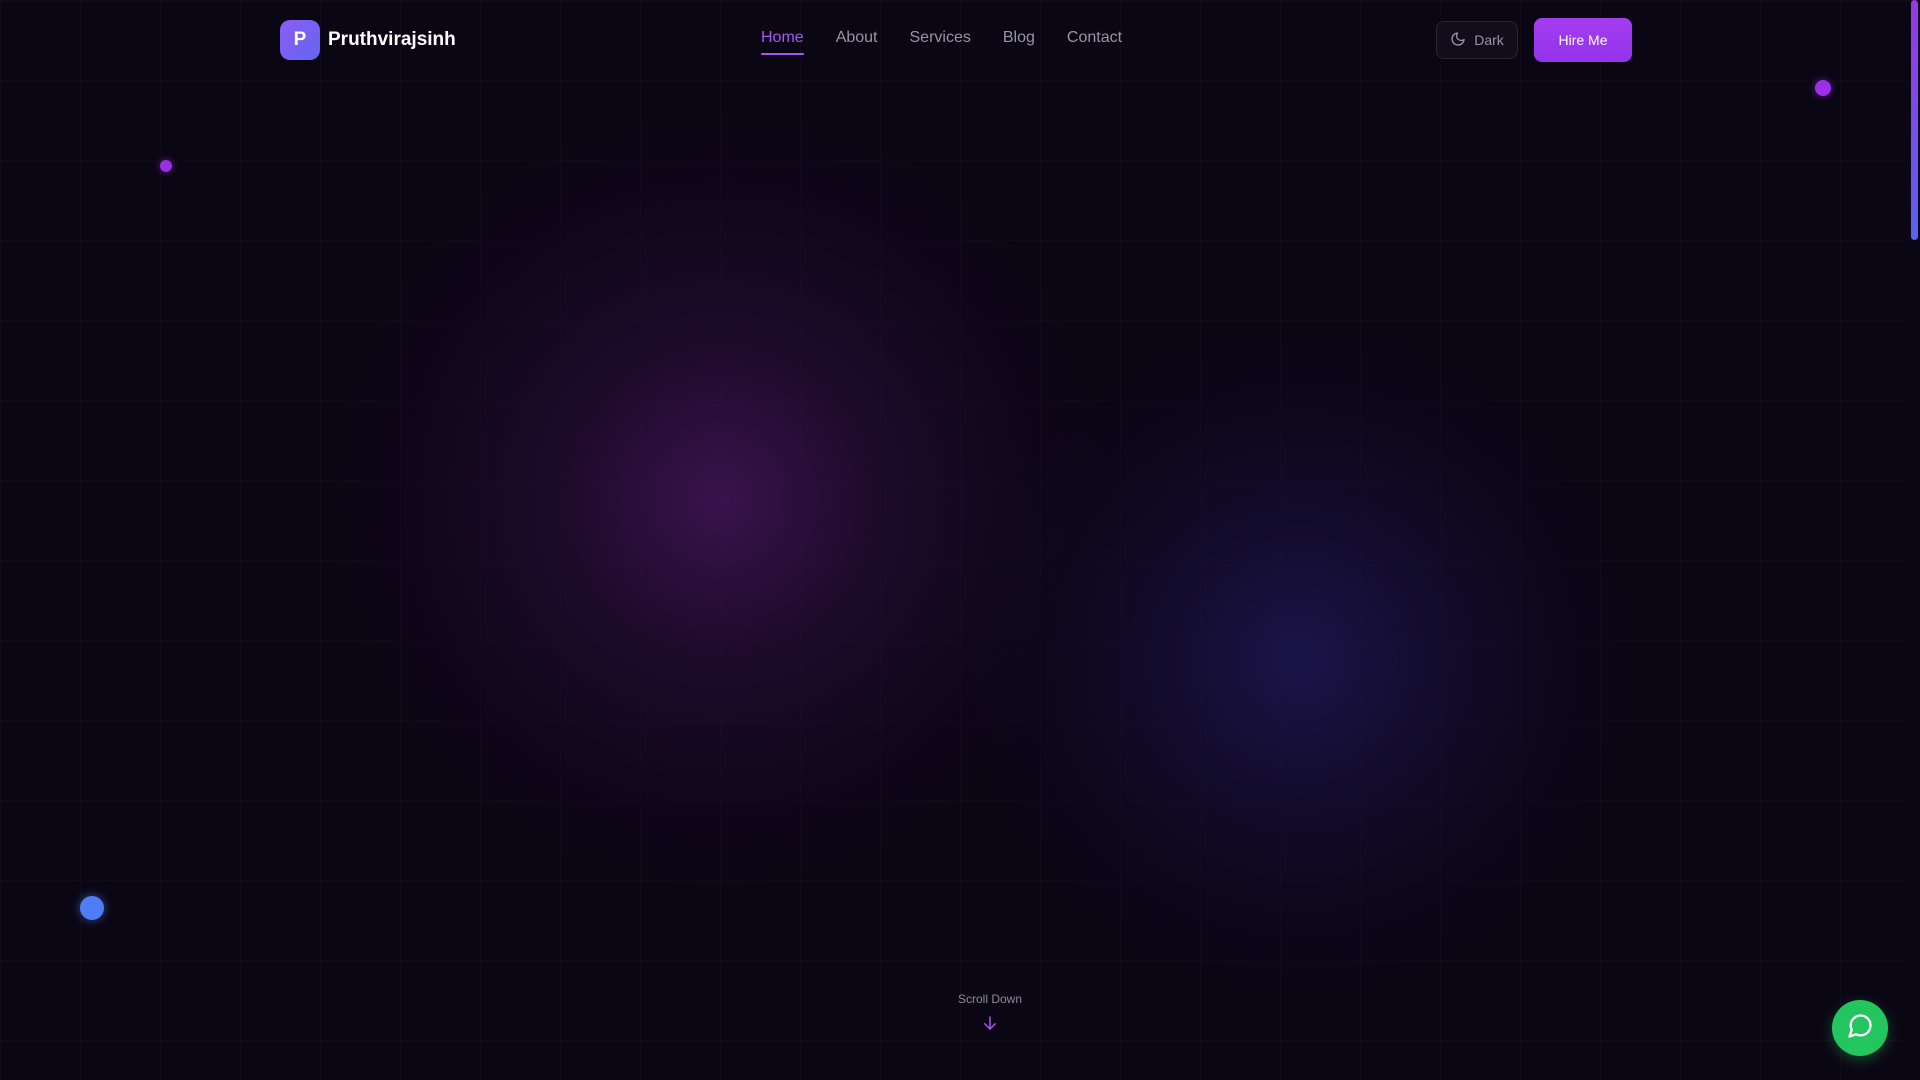  Describe the element at coordinates (990, 1012) in the screenshot. I see `scroll-down: Scroll Down` at that location.